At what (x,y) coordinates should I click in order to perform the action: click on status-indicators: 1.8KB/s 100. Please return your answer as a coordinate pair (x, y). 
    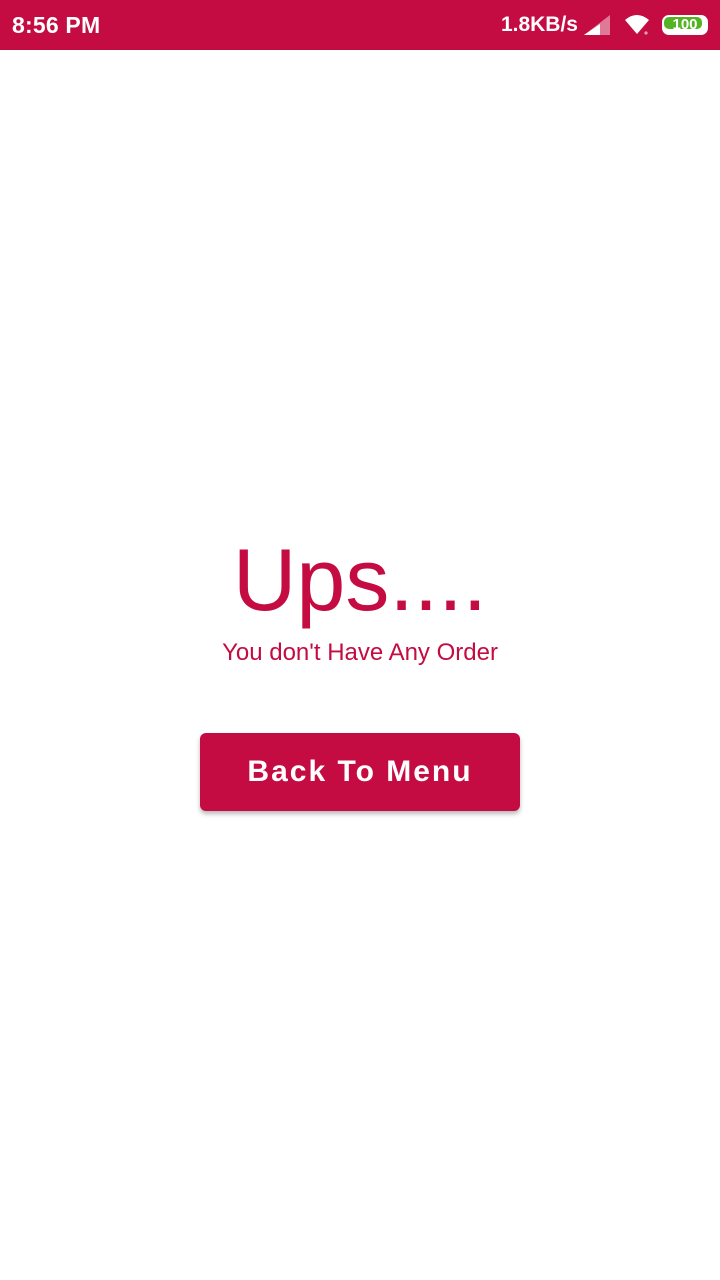
    Looking at the image, I should click on (604, 25).